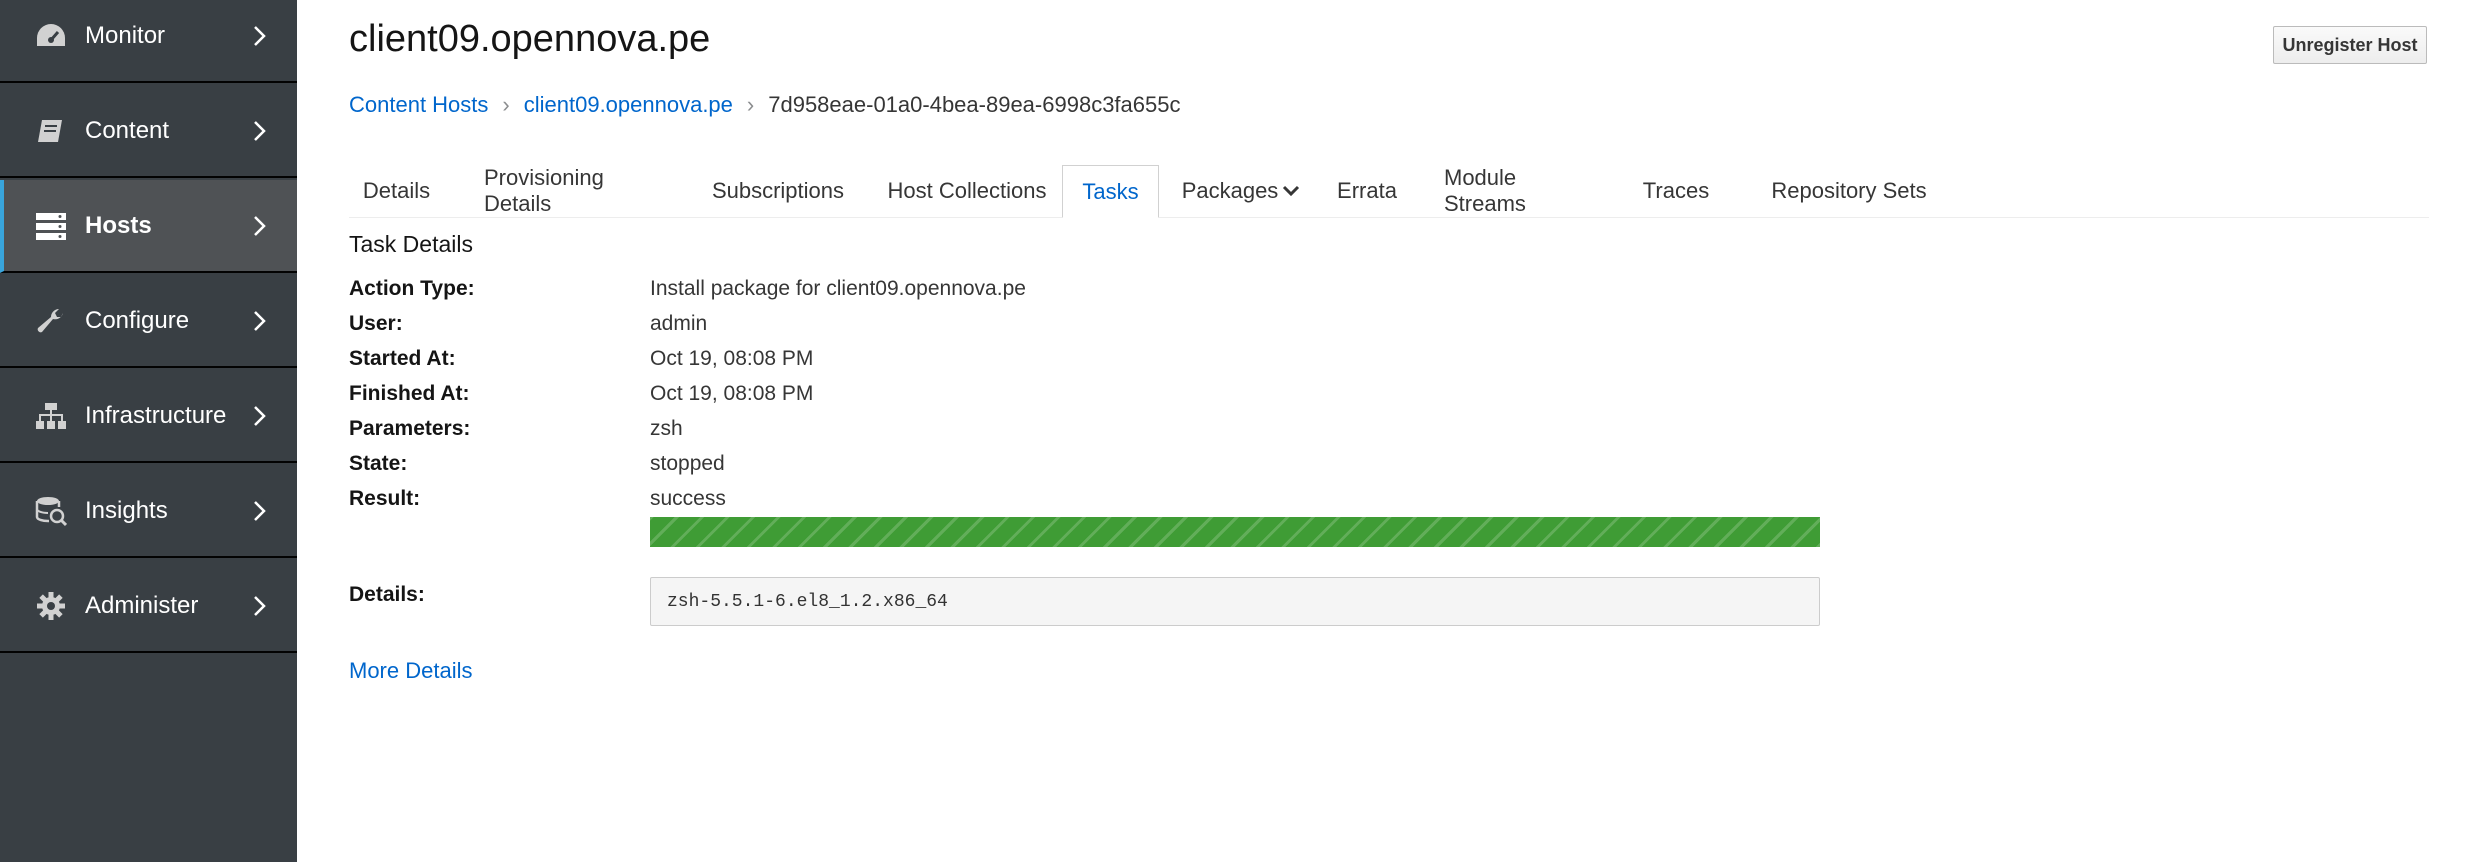 The height and width of the screenshot is (862, 2466). I want to click on sidebar-item-label: Hosts, so click(118, 225).